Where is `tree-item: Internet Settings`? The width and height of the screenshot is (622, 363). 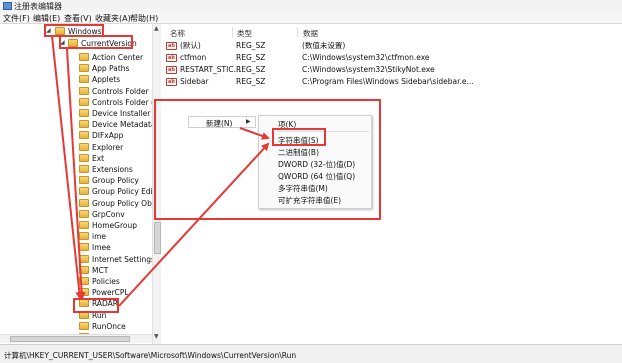 tree-item: Internet Settings is located at coordinates (117, 259).